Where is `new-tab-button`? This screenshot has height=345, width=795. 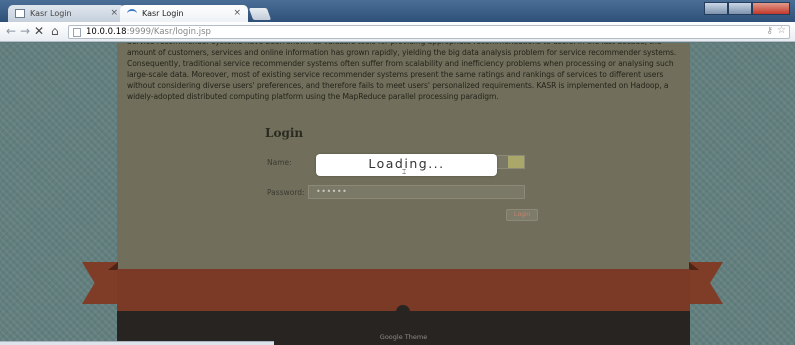
new-tab-button is located at coordinates (260, 14).